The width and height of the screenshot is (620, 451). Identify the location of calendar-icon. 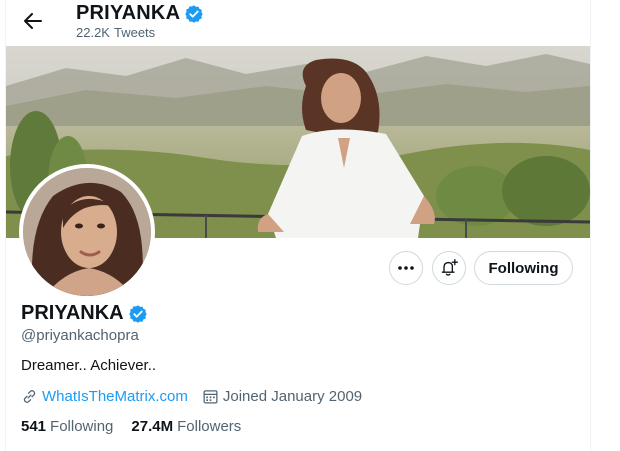
(210, 396).